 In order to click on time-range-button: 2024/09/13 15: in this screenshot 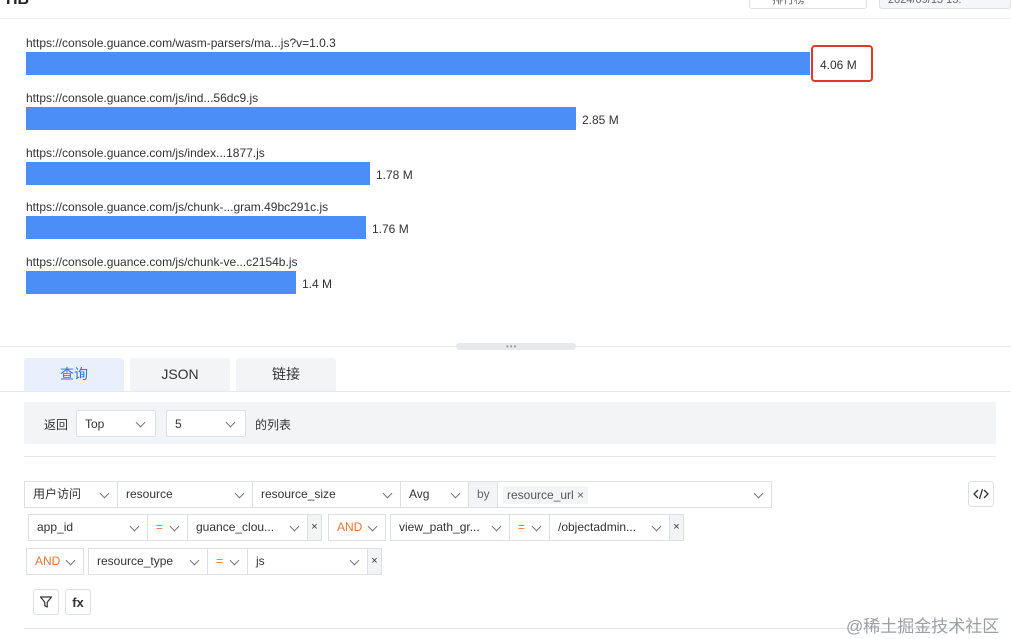, I will do `click(945, 4)`.